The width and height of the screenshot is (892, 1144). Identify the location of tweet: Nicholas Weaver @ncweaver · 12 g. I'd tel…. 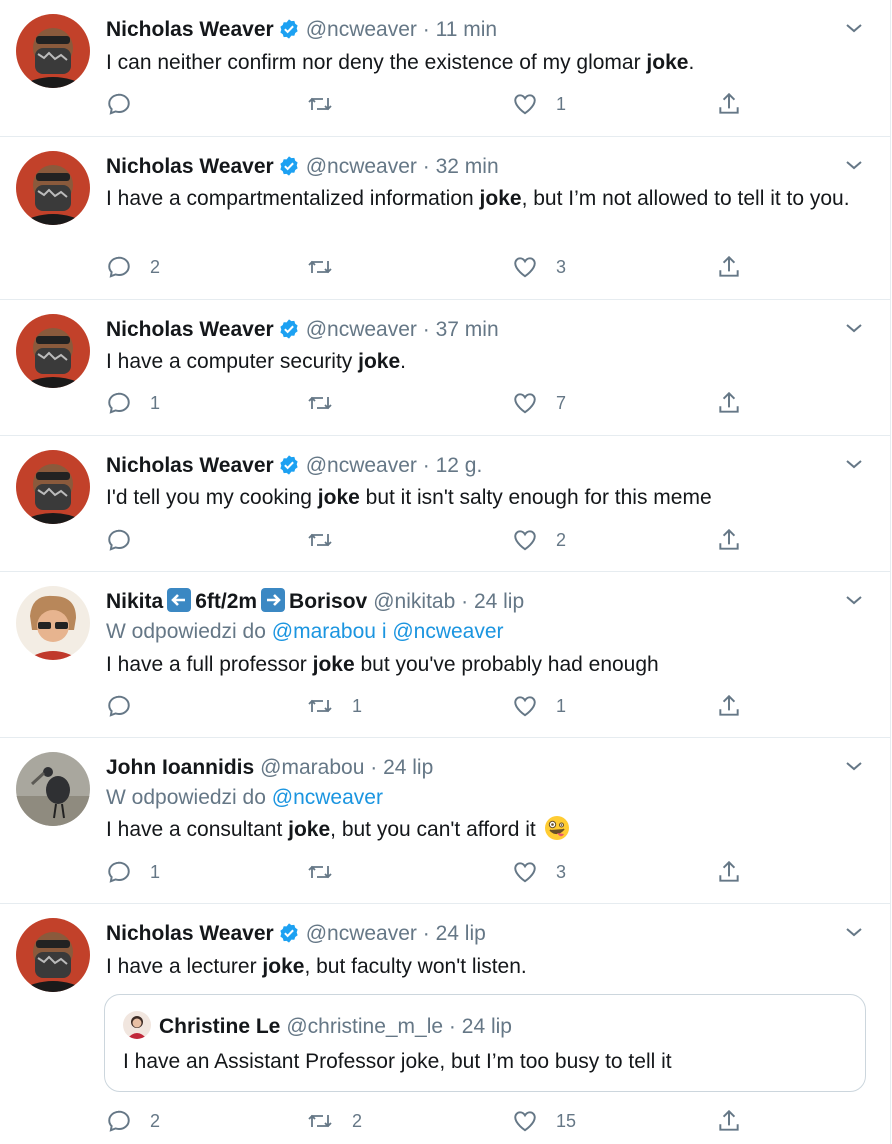
(445, 504).